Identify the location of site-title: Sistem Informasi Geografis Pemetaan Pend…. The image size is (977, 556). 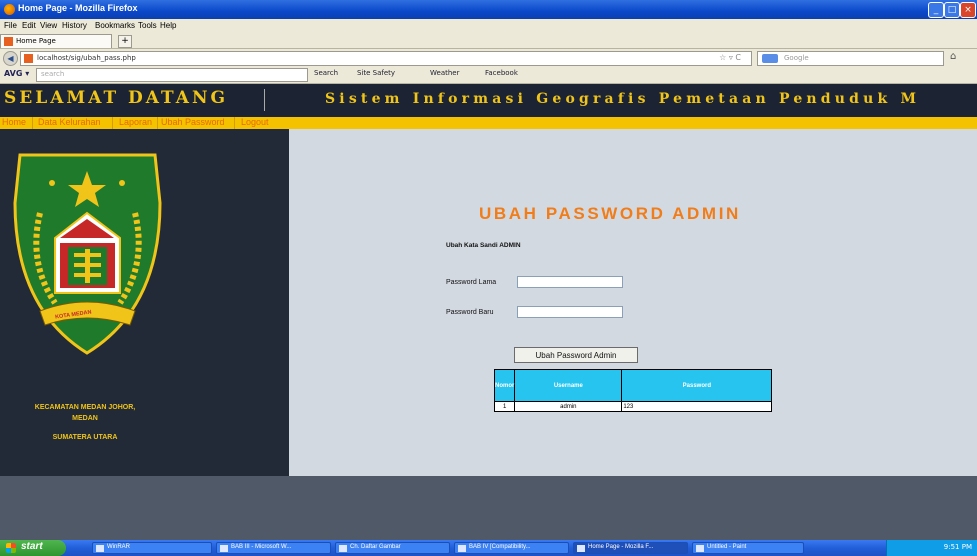
(623, 99).